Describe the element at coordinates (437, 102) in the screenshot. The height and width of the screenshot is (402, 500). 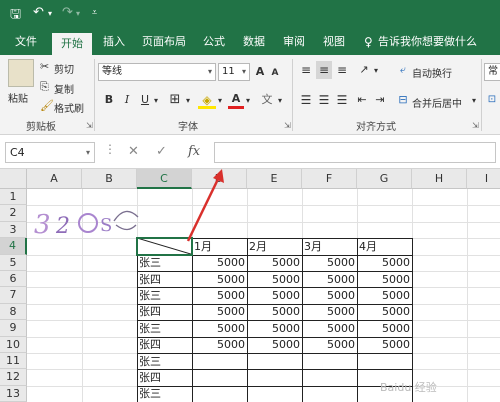
I see `merge-center-button: 合并后居中` at that location.